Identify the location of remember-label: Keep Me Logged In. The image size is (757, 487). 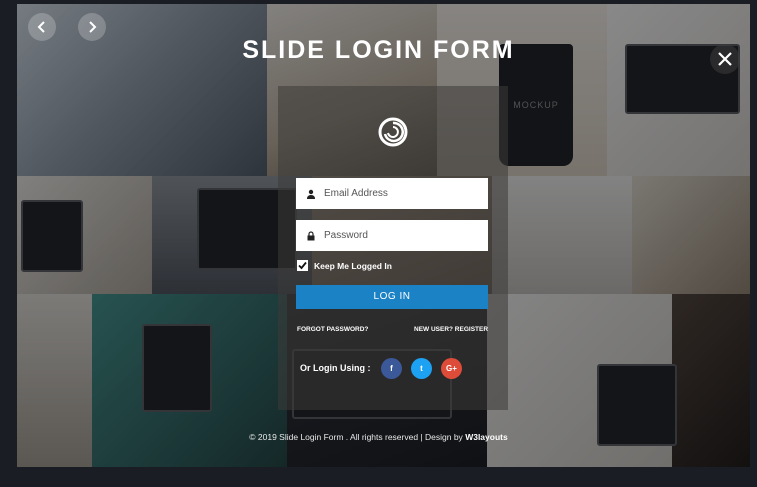
(353, 265).